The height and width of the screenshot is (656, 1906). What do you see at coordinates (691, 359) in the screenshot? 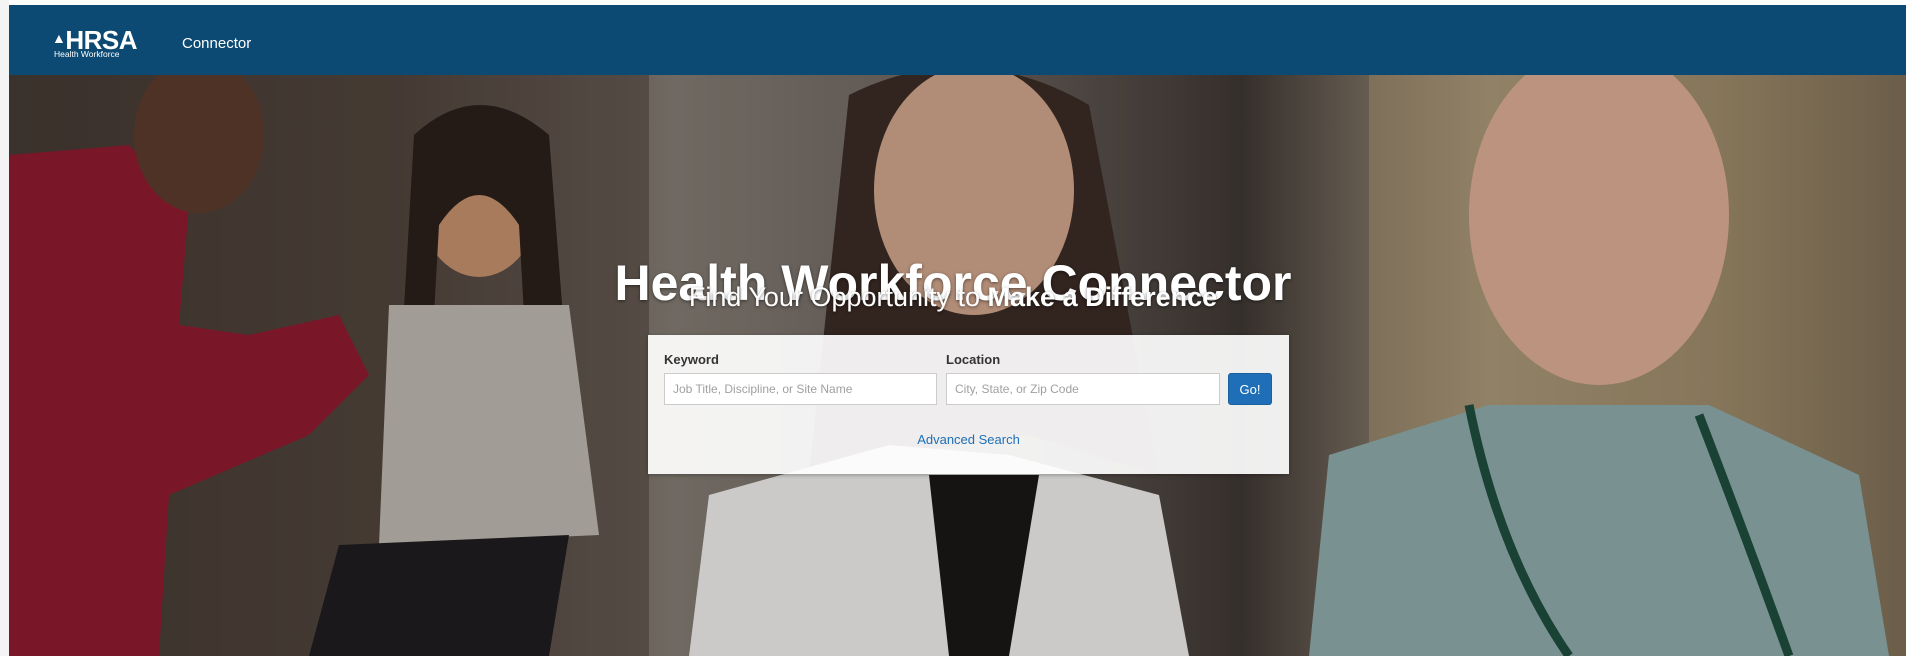
I see `keyword-label: Keyword` at bounding box center [691, 359].